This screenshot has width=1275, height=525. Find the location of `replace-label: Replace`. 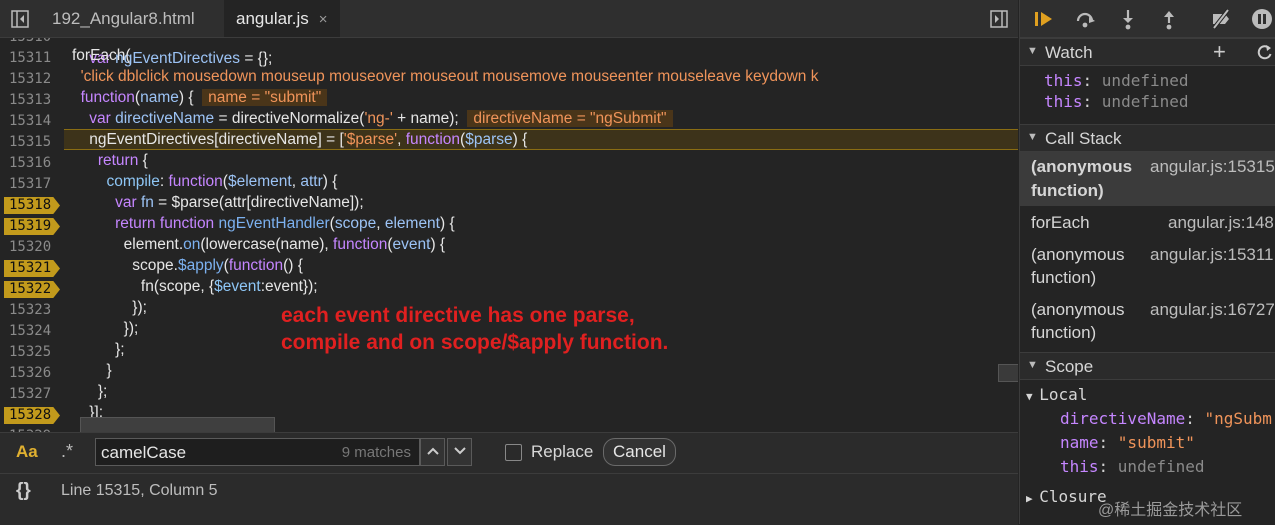

replace-label: Replace is located at coordinates (562, 451).